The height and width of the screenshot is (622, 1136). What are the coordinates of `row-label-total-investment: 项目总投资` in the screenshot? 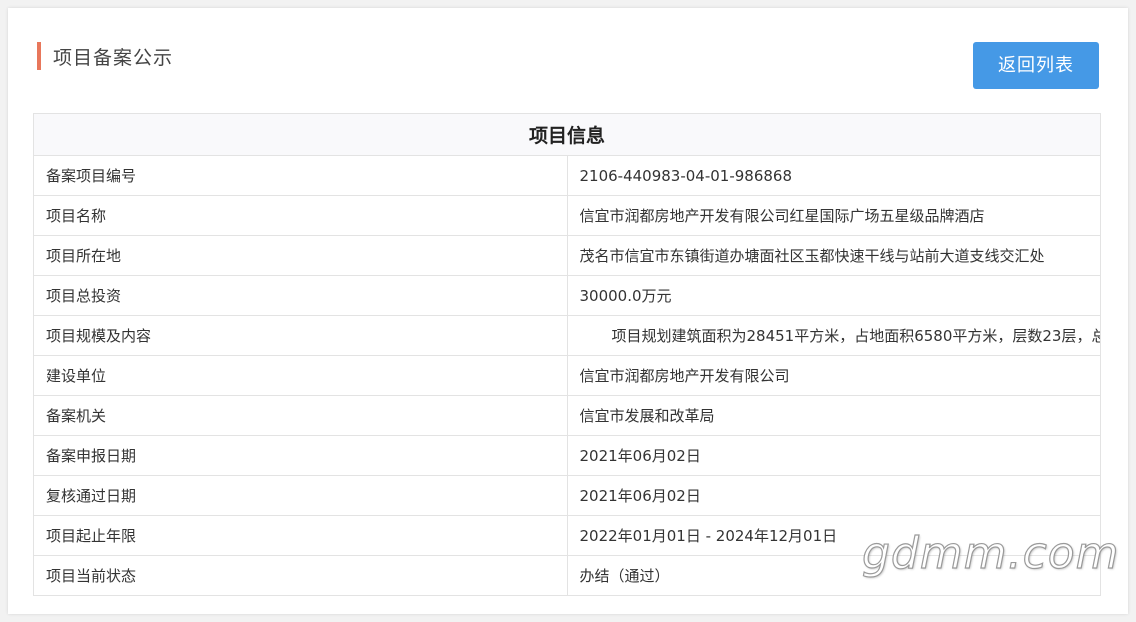 It's located at (300, 295).